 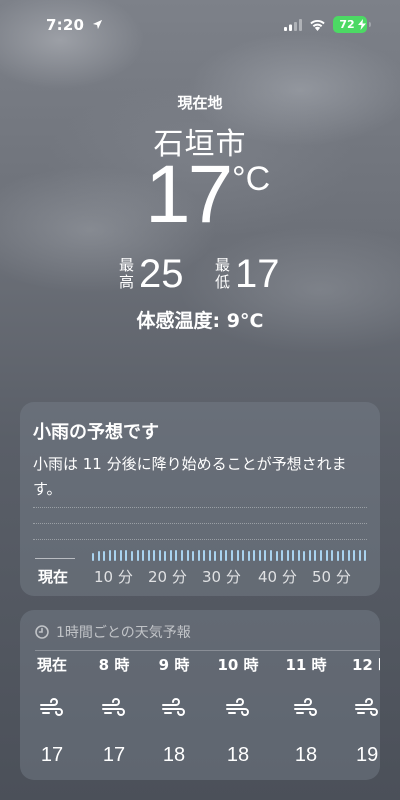 I want to click on hour-label: 現在, so click(x=51, y=665).